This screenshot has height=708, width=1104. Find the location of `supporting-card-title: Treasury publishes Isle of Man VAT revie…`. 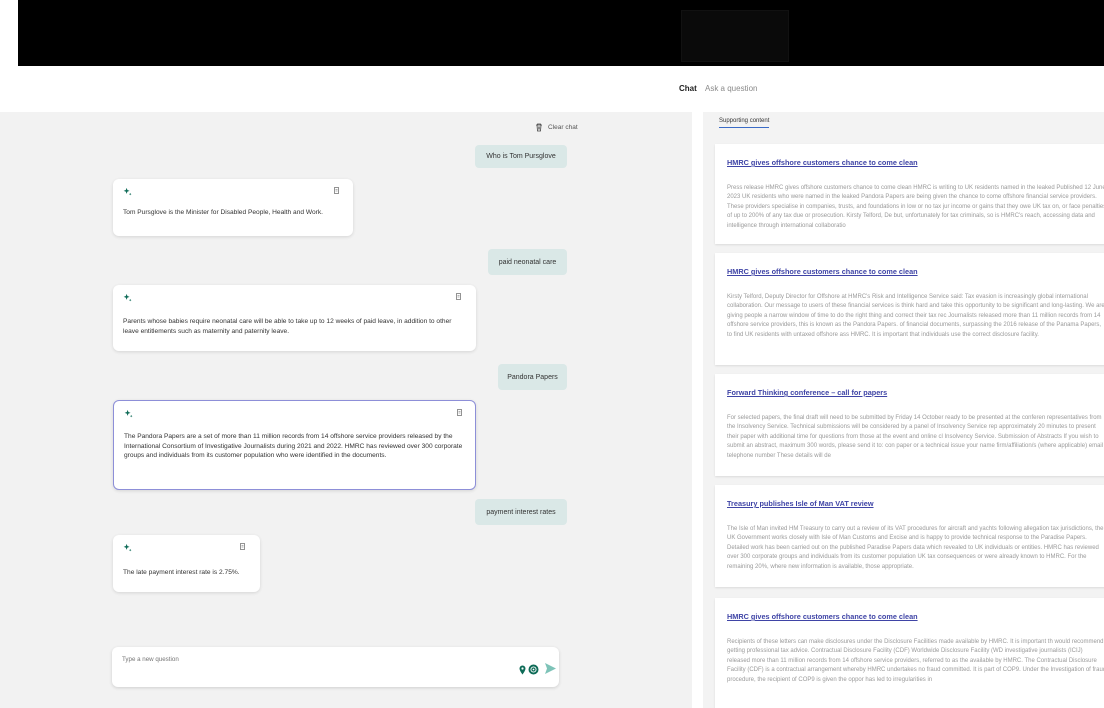

supporting-card-title: Treasury publishes Isle of Man VAT revie… is located at coordinates (800, 503).